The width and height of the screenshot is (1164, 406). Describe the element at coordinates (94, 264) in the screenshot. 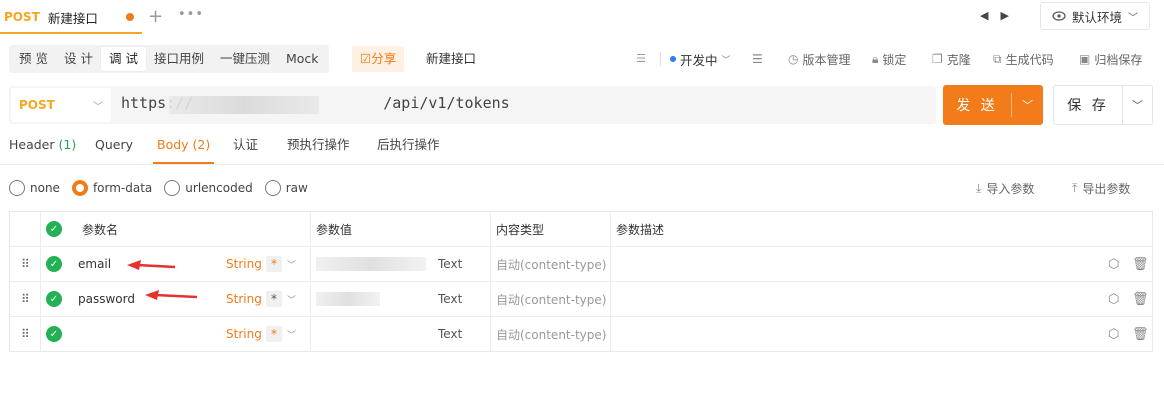

I see `param-name-input: email` at that location.